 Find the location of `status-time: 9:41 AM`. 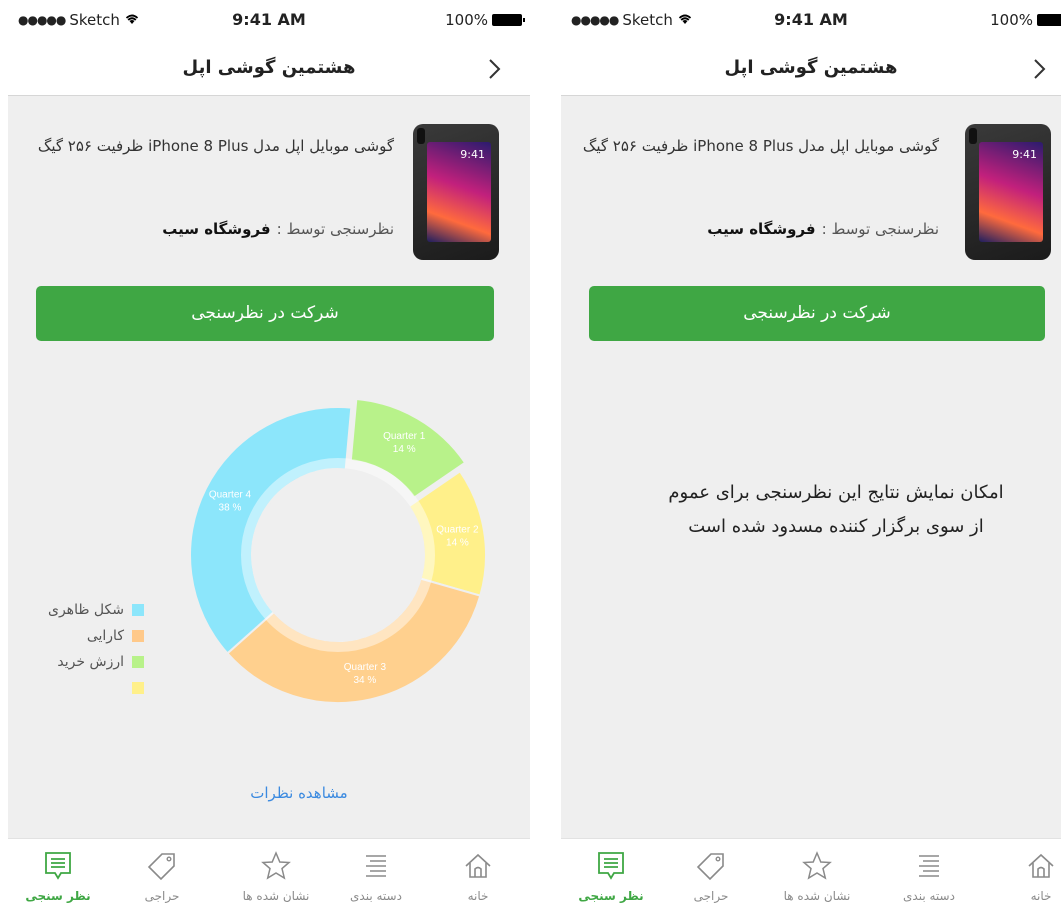

status-time: 9:41 AM is located at coordinates (811, 19).